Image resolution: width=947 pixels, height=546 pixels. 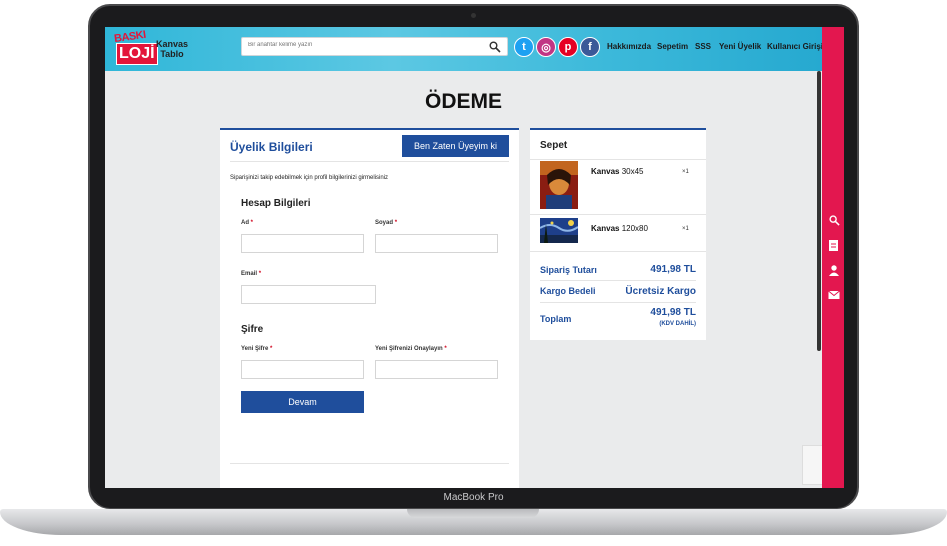 What do you see at coordinates (834, 295) in the screenshot?
I see `mail-icon` at bounding box center [834, 295].